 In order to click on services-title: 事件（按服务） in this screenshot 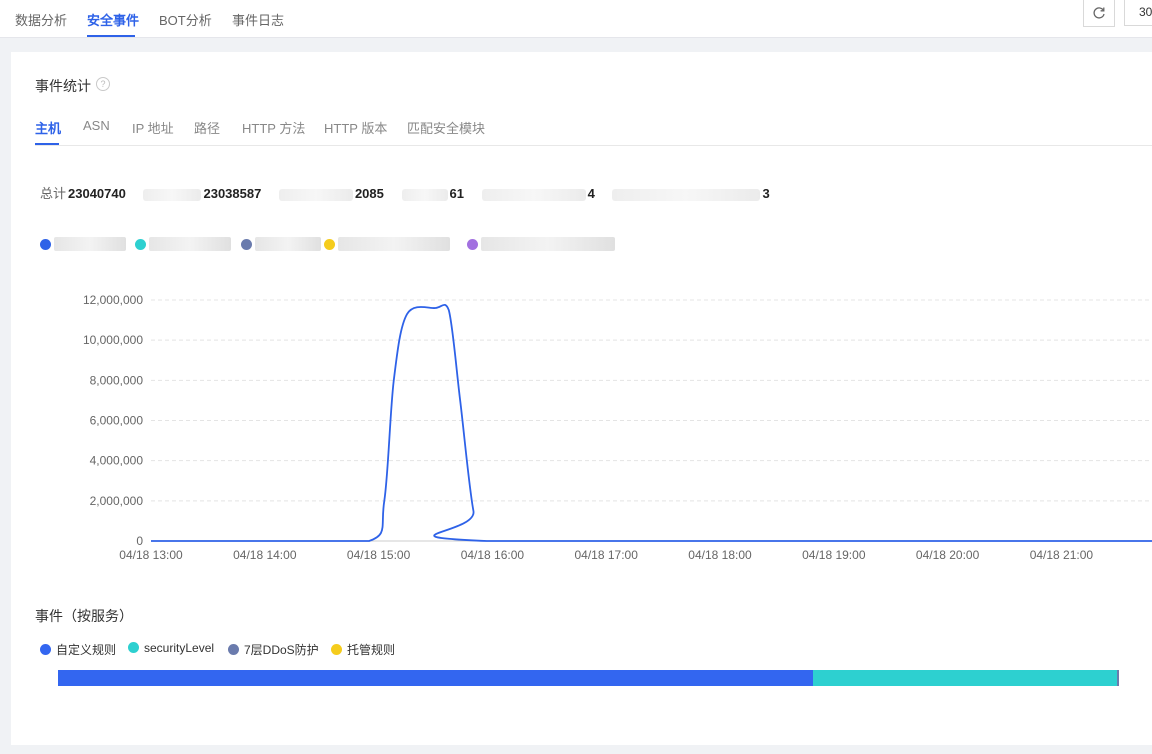, I will do `click(84, 616)`.